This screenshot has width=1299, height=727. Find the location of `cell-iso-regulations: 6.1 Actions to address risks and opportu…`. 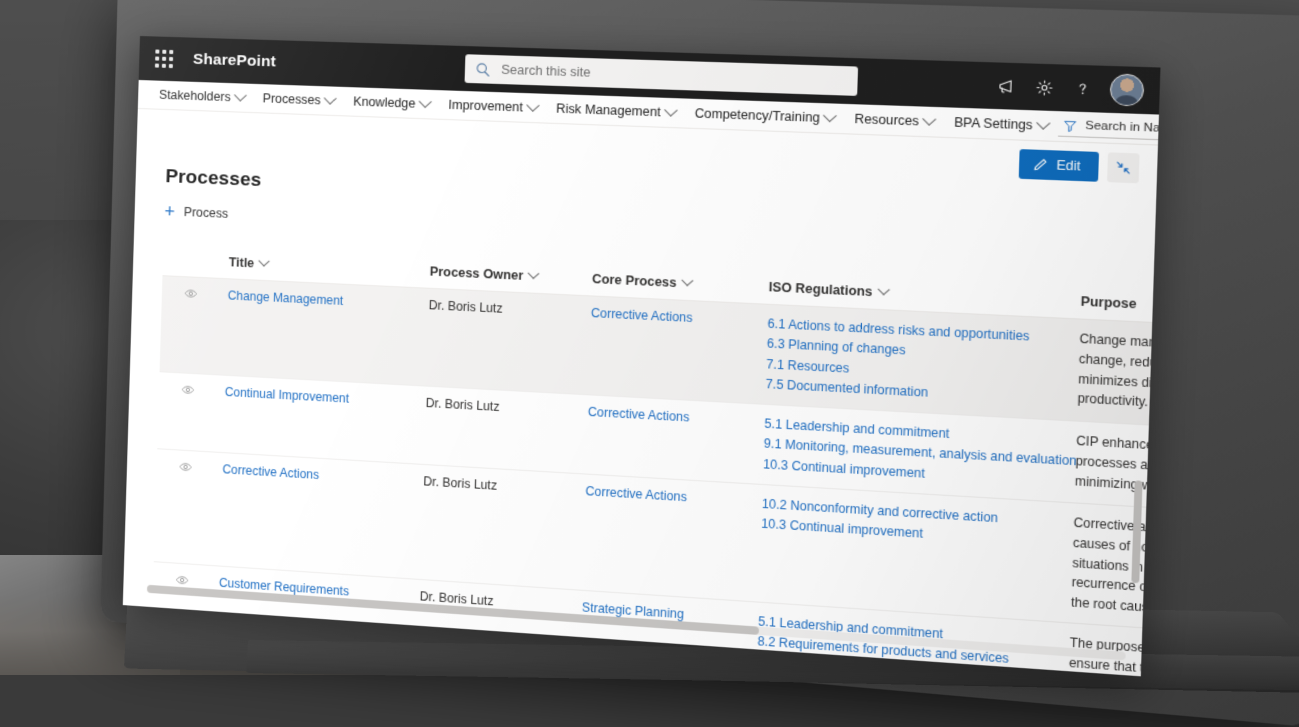

cell-iso-regulations: 6.1 Actions to address risks and opportu… is located at coordinates (914, 362).